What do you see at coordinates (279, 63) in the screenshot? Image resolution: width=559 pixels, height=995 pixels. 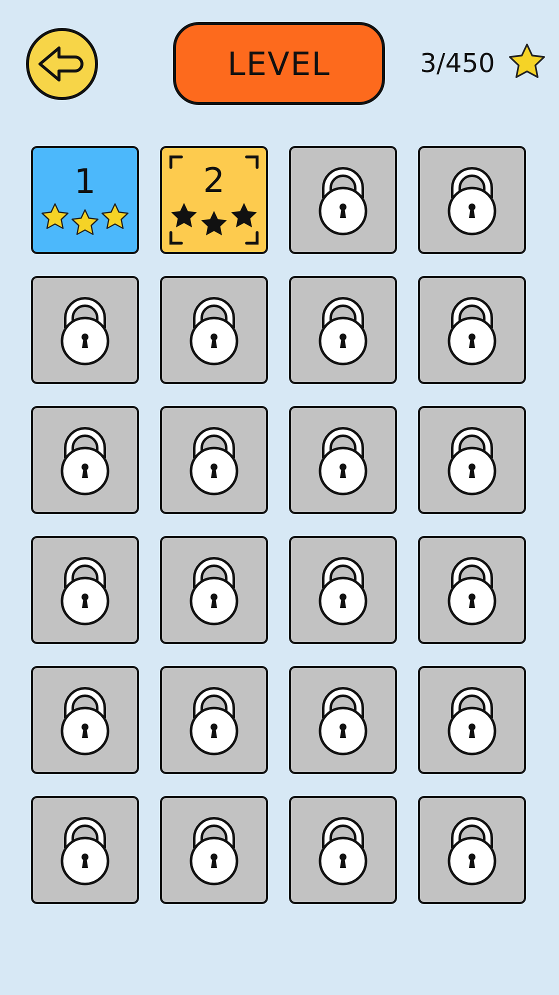 I see `level-title: LEVEL` at bounding box center [279, 63].